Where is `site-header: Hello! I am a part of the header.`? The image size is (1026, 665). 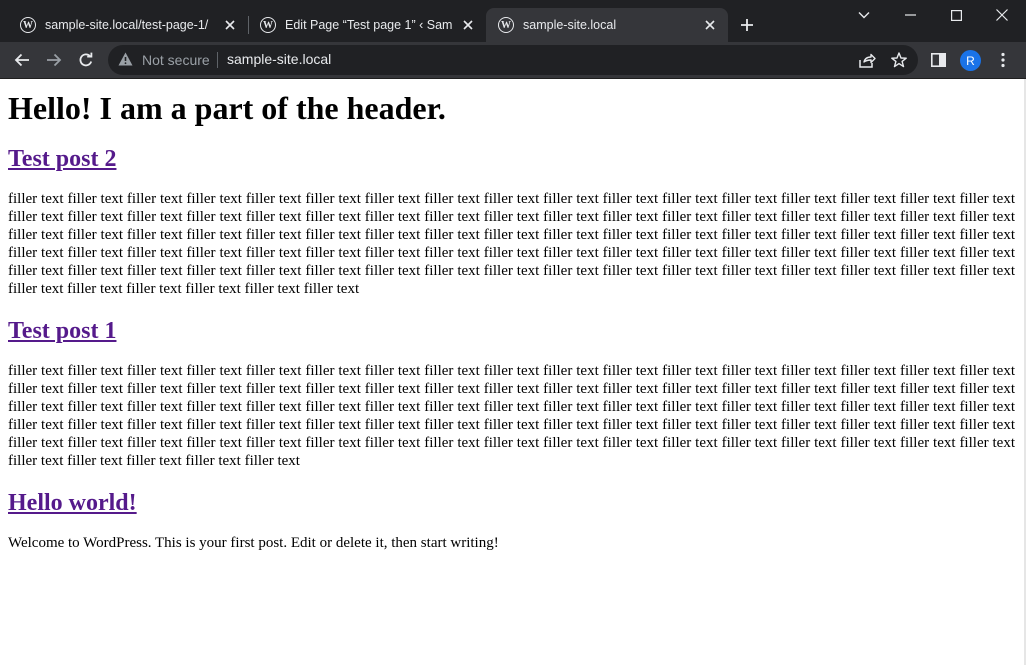
site-header: Hello! I am a part of the header. is located at coordinates (227, 108).